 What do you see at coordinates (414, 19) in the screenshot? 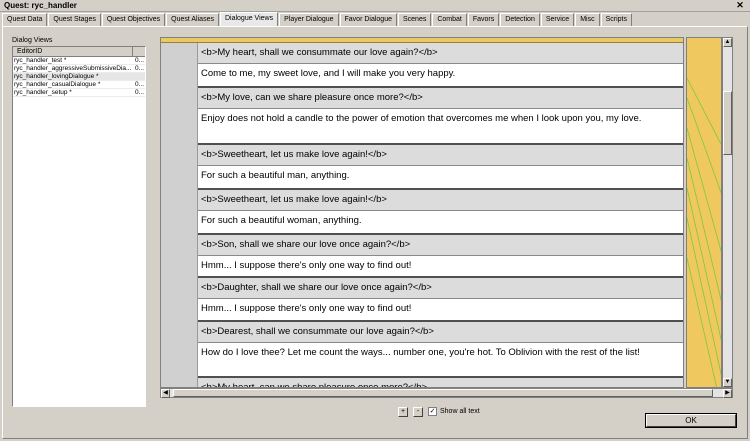
I see `tab-scenes: Scenes` at bounding box center [414, 19].